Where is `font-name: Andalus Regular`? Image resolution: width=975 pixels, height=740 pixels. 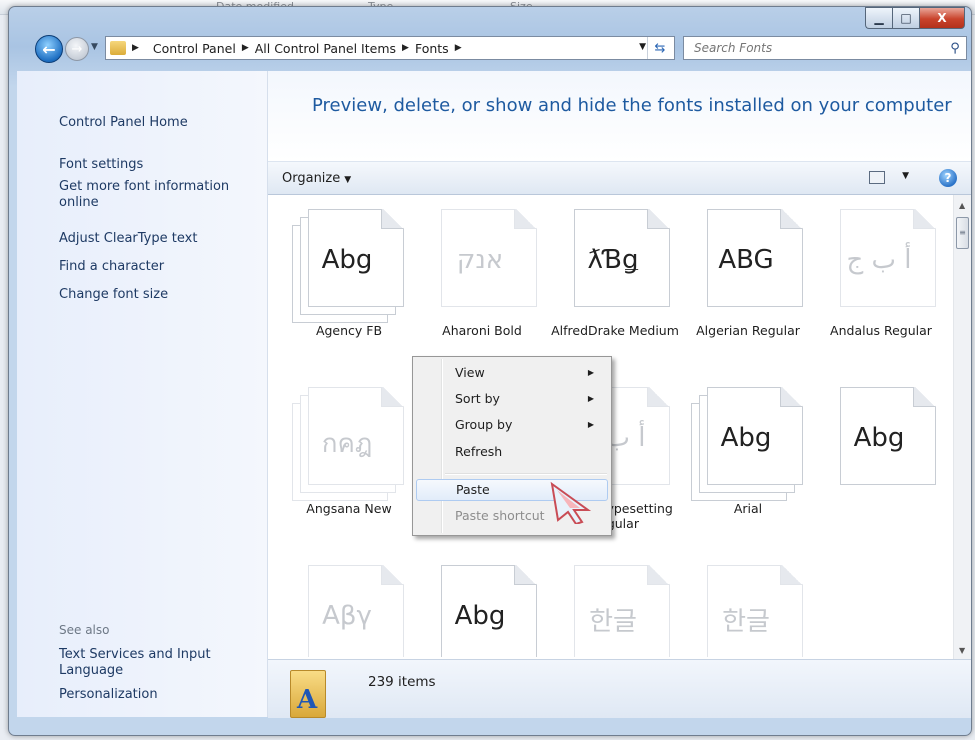 font-name: Andalus Regular is located at coordinates (881, 330).